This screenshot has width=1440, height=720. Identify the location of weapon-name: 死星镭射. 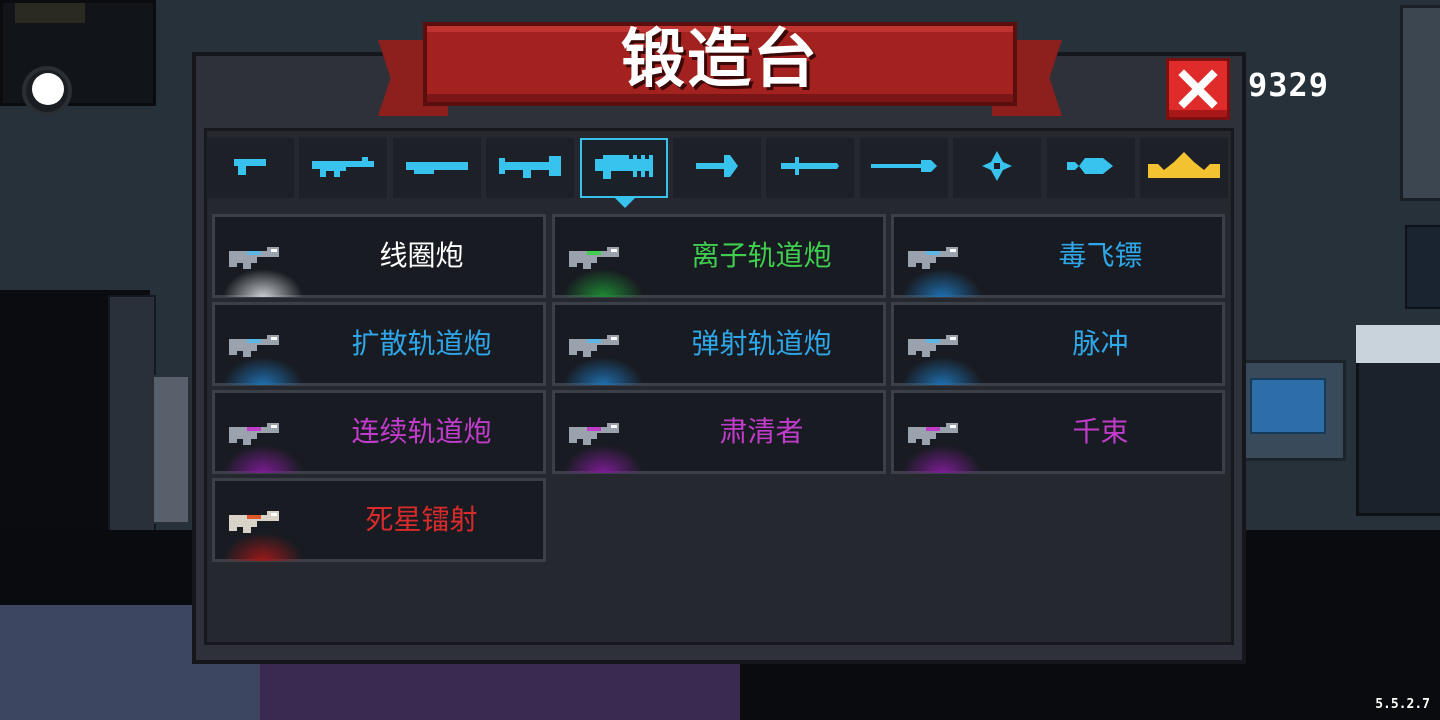
(421, 519).